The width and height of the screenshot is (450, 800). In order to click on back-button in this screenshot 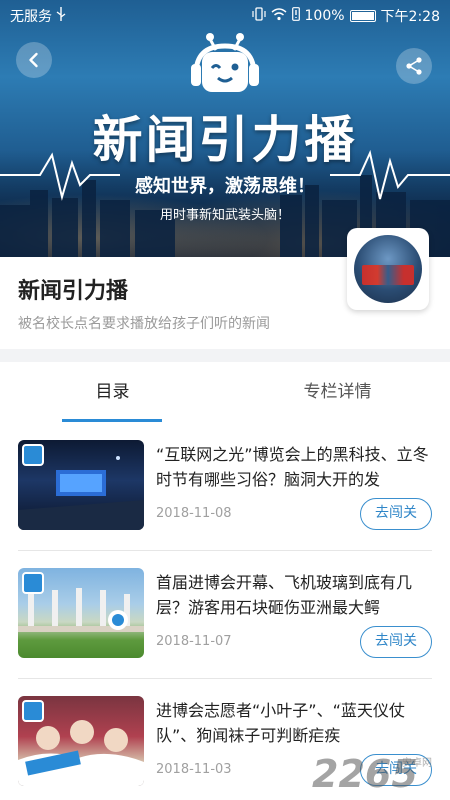, I will do `click(34, 60)`.